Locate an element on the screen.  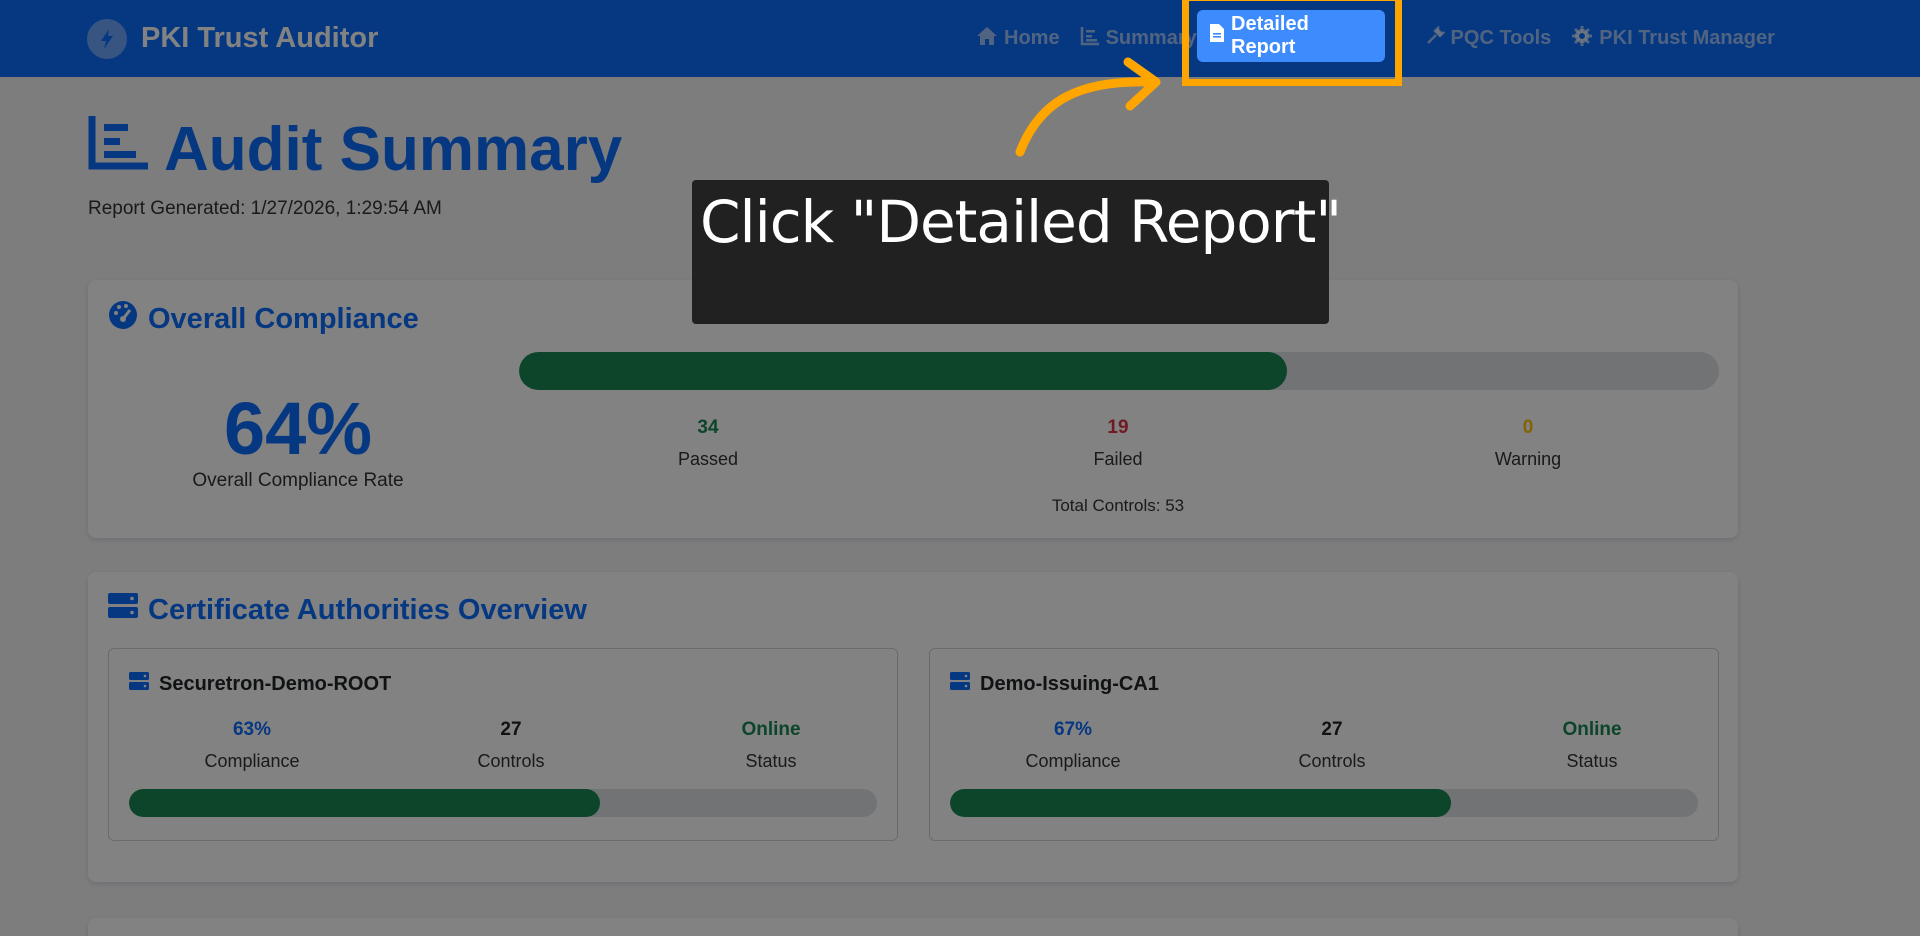
nav-item-label: PQC Tools is located at coordinates (1501, 38).